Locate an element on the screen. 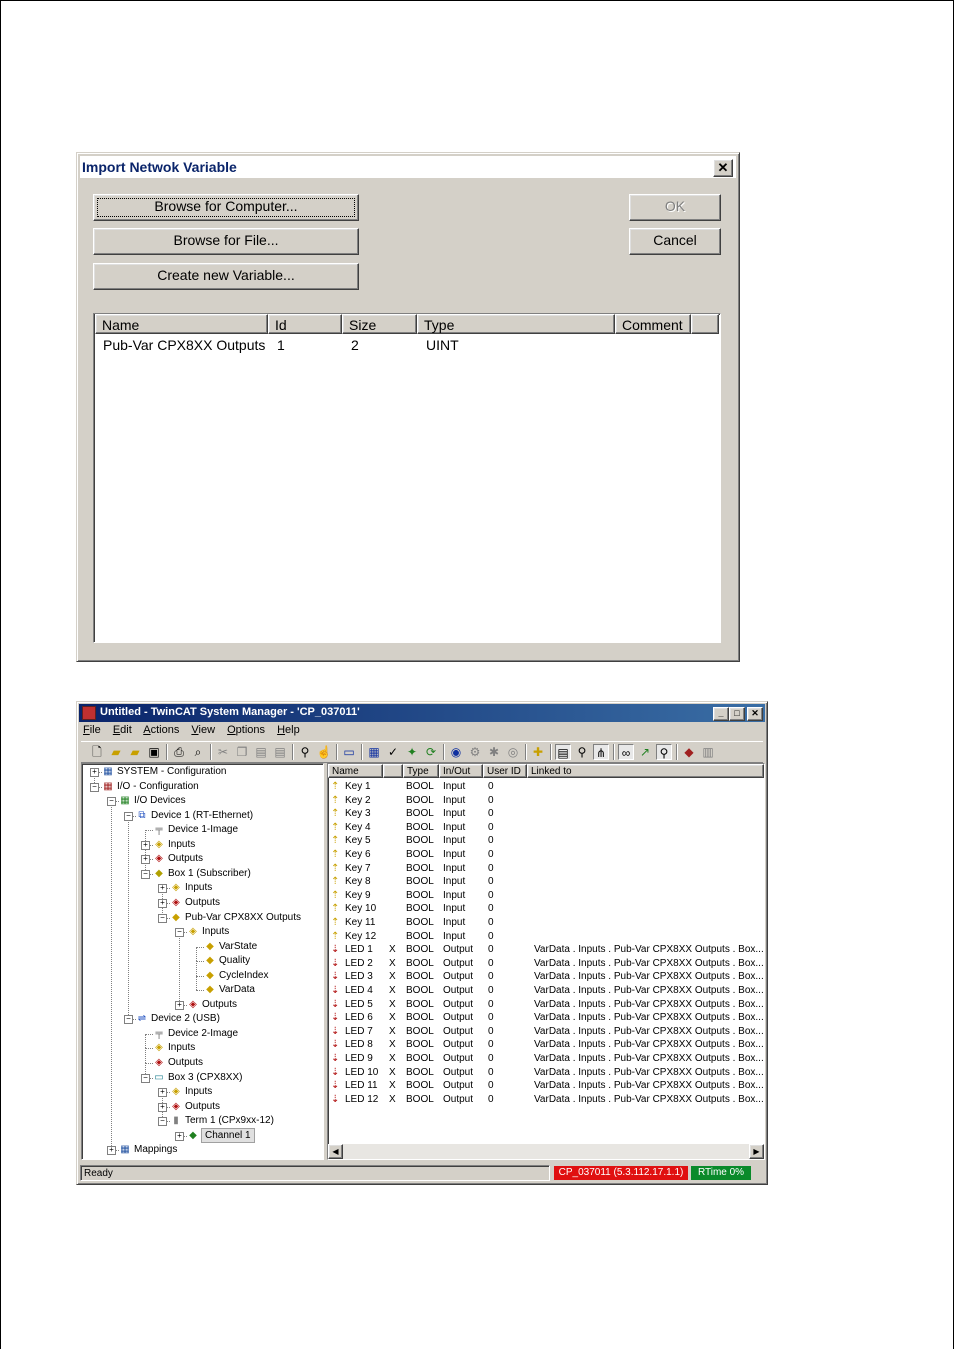 The height and width of the screenshot is (1350, 954). scan-boxes-icon: ⚙ is located at coordinates (475, 752).